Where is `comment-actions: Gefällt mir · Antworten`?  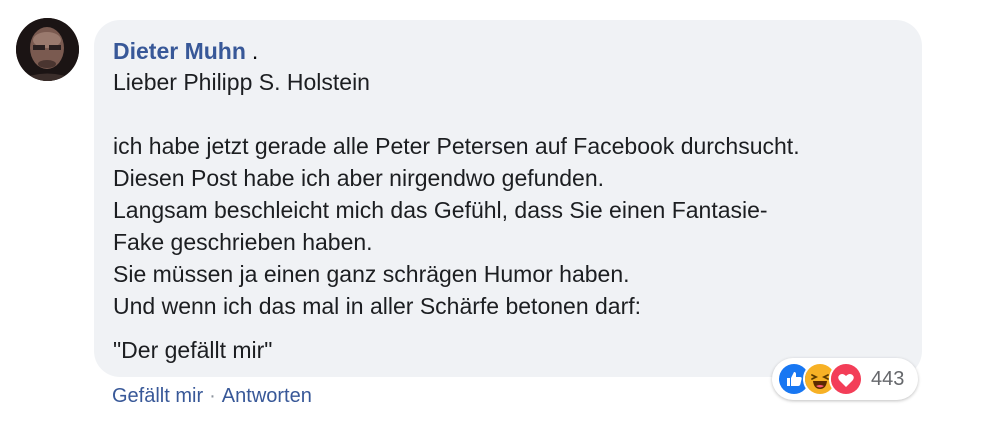
comment-actions: Gefällt mir · Antworten is located at coordinates (212, 396).